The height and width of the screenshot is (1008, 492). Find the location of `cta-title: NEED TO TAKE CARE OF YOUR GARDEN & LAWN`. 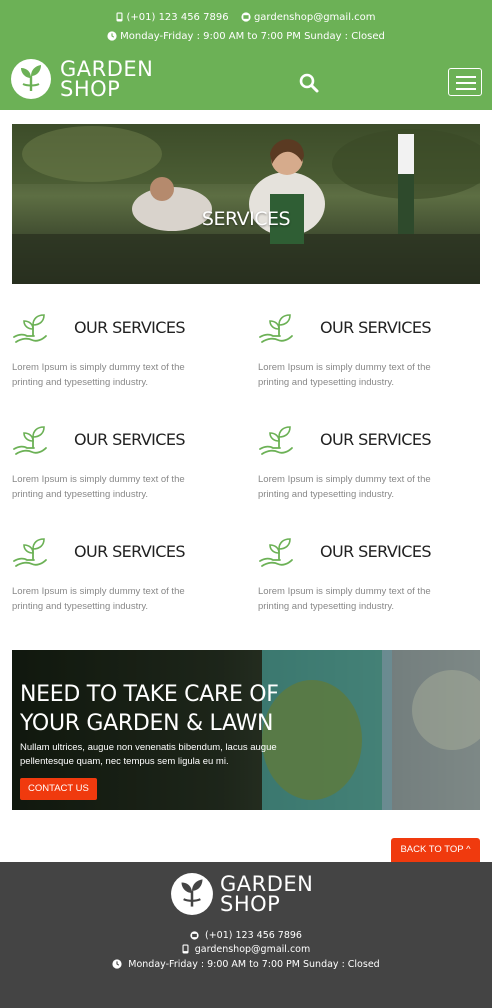

cta-title: NEED TO TAKE CARE OF YOUR GARDEN & LAWN is located at coordinates (149, 709).